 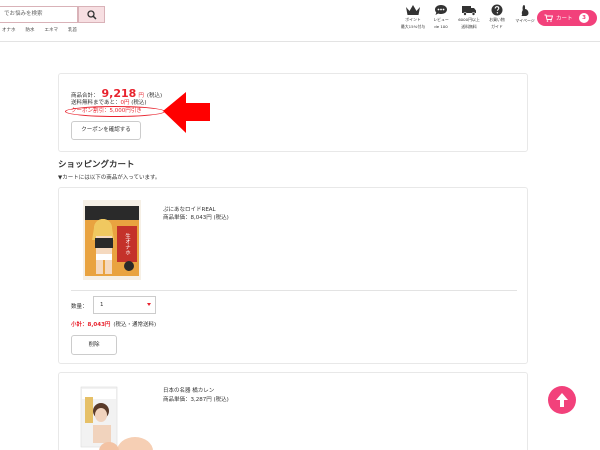 I want to click on search-icon, so click(x=91, y=14).